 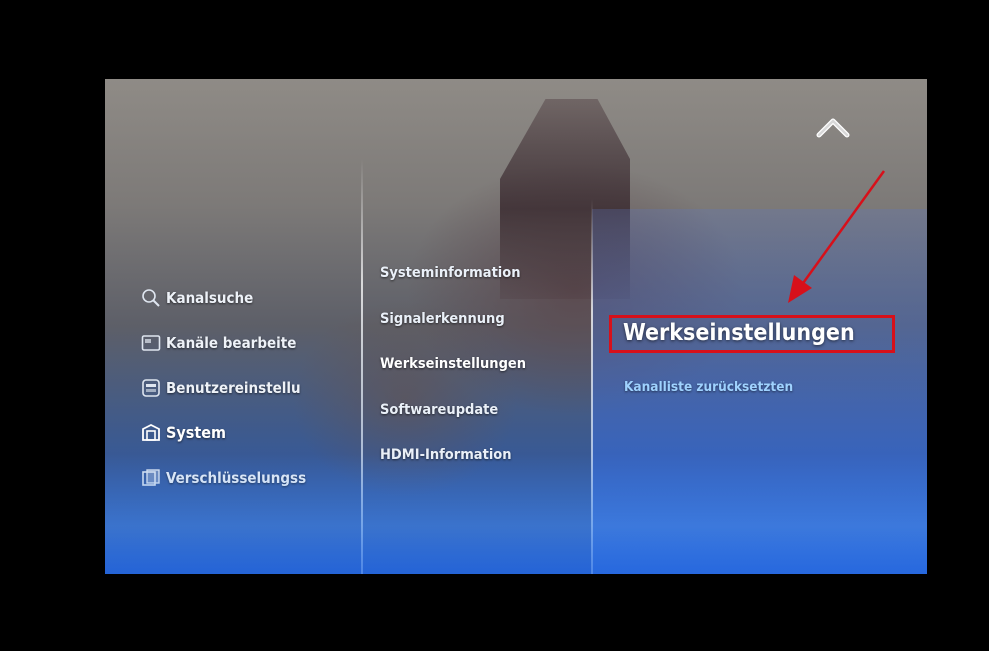 What do you see at coordinates (151, 343) in the screenshot?
I see `channel-edit-icon` at bounding box center [151, 343].